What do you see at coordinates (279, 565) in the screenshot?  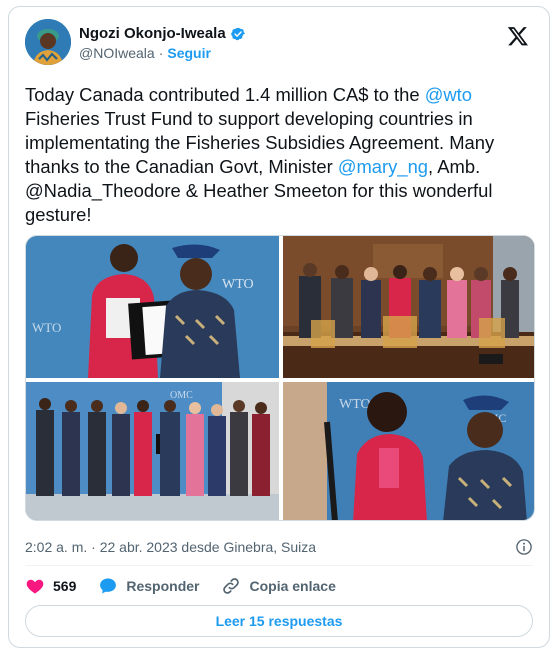 I see `divider` at bounding box center [279, 565].